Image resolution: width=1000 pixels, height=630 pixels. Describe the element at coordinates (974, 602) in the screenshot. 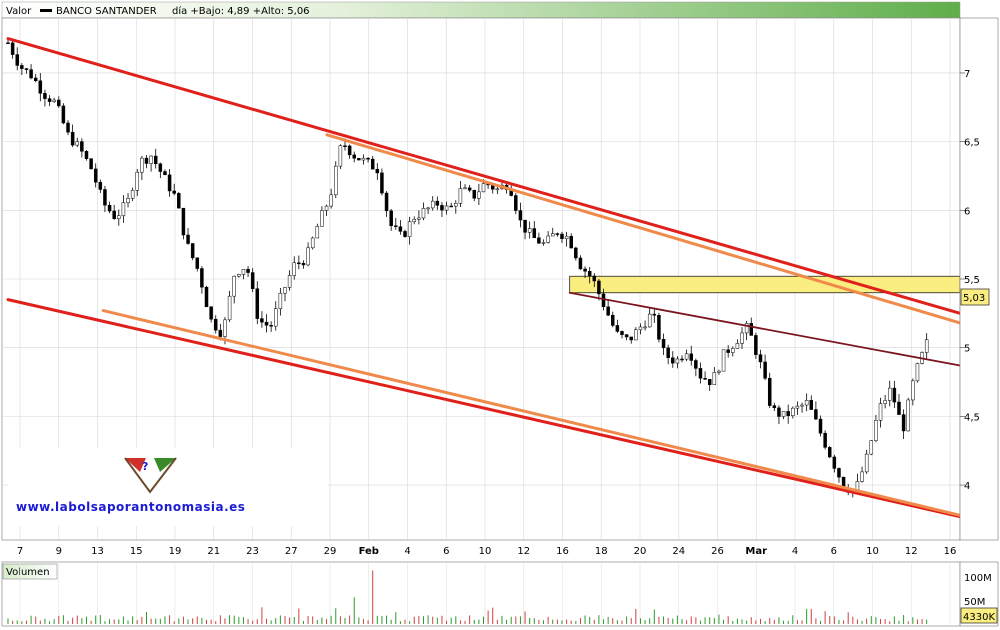

I see `volume-tick-50m: 50M` at that location.